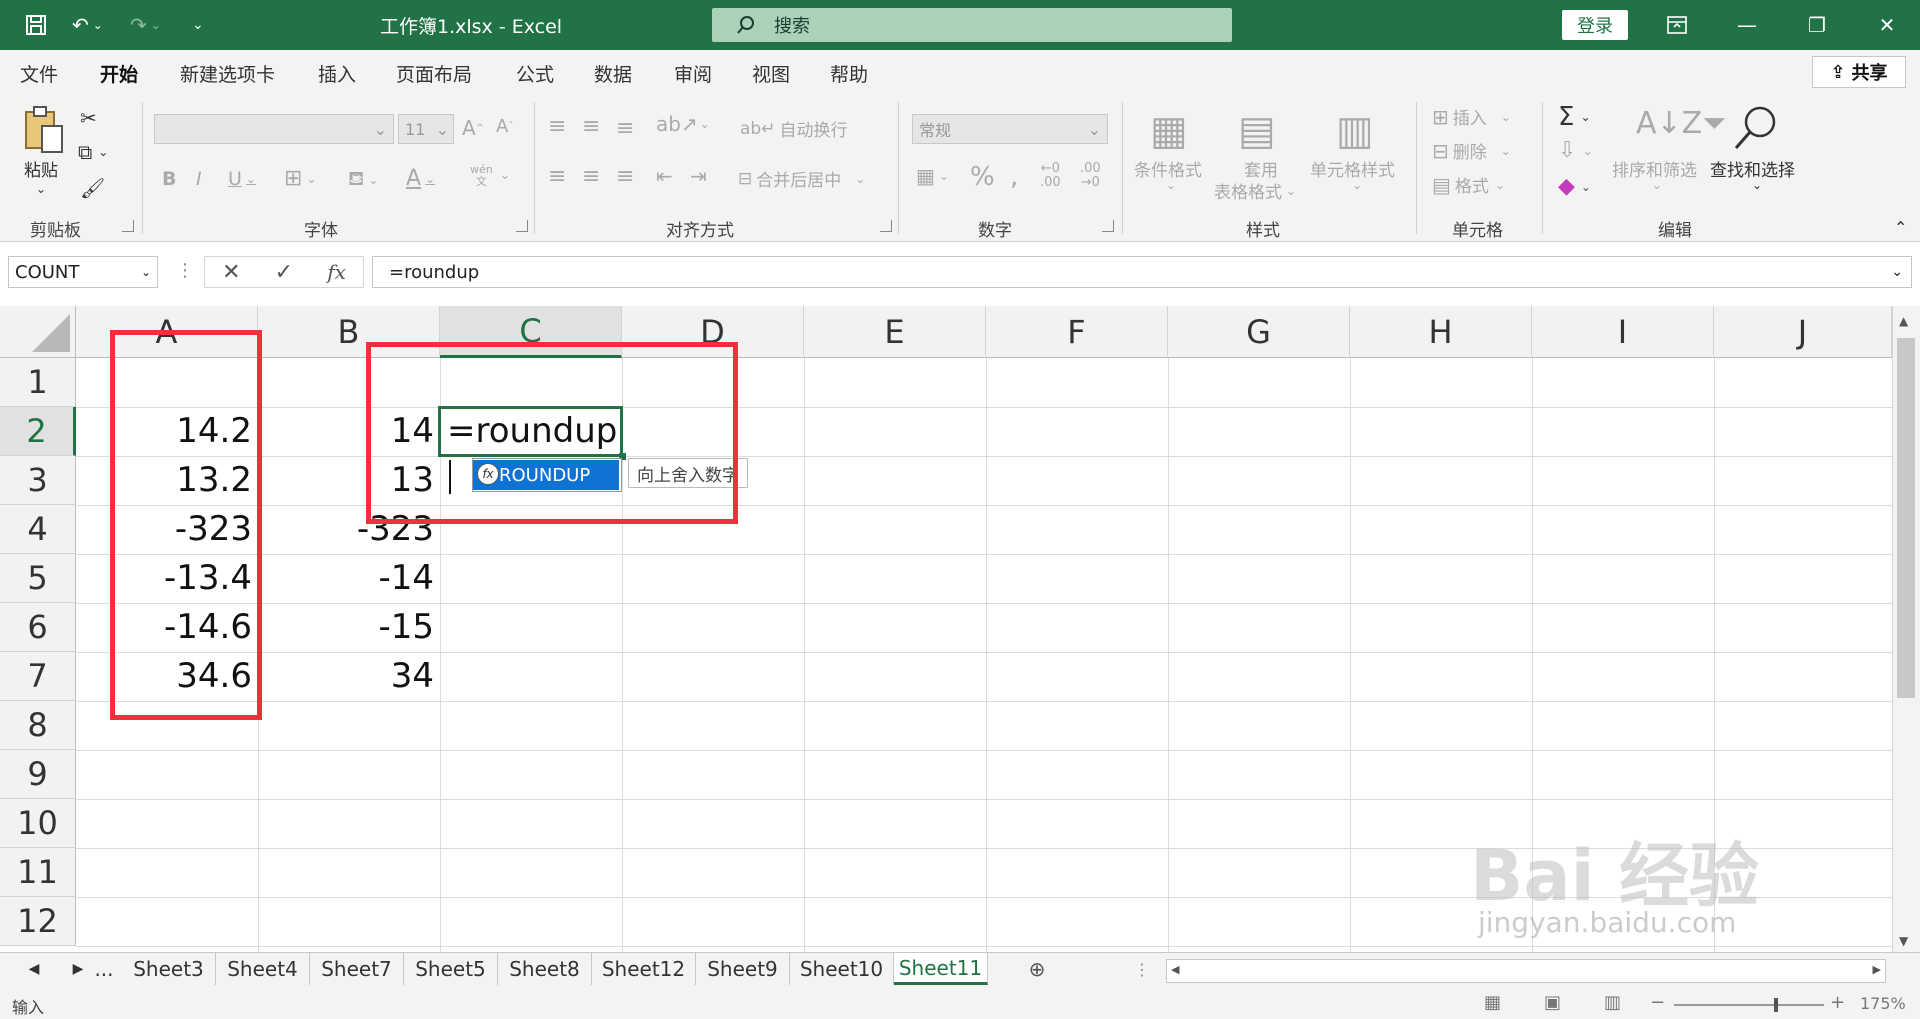 The width and height of the screenshot is (1920, 1019). What do you see at coordinates (1037, 969) in the screenshot?
I see `add-sheet-icon: ⊕` at bounding box center [1037, 969].